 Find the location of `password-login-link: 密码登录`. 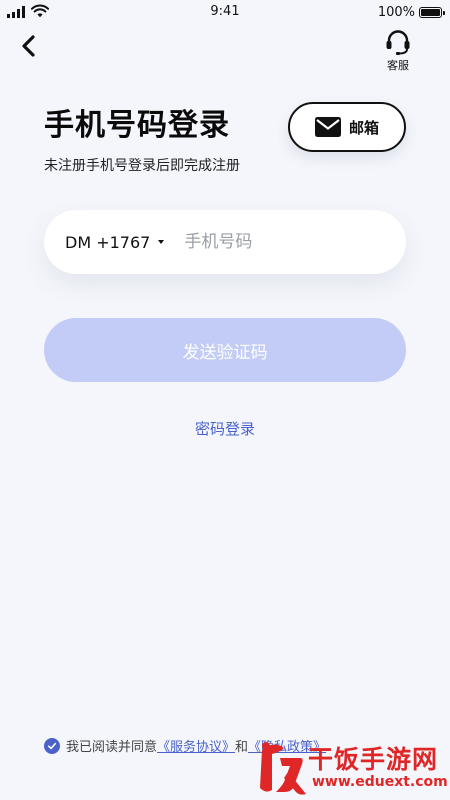

password-login-link: 密码登录 is located at coordinates (225, 428).